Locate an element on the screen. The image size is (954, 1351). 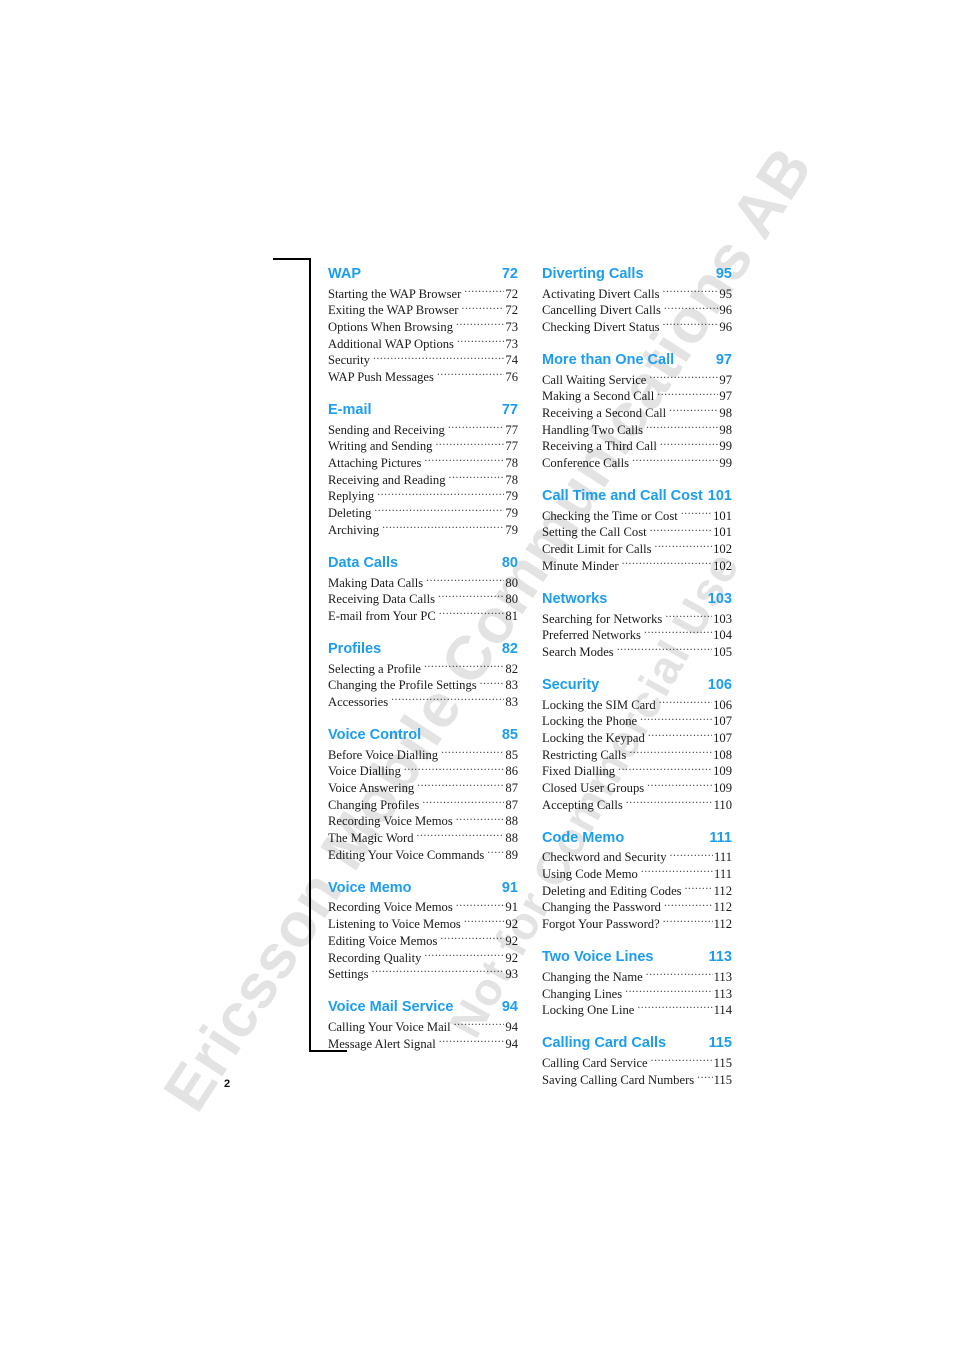
toc-entry: Setting the Call Cost 101 is located at coordinates (637, 532).